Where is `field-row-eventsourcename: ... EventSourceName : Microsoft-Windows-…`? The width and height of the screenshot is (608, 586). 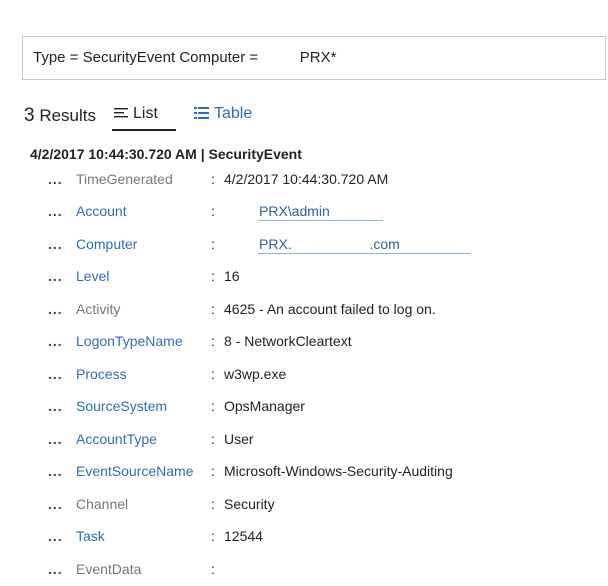
field-row-eventsourcename: ... EventSourceName : Microsoft-Windows-… is located at coordinates (328, 471).